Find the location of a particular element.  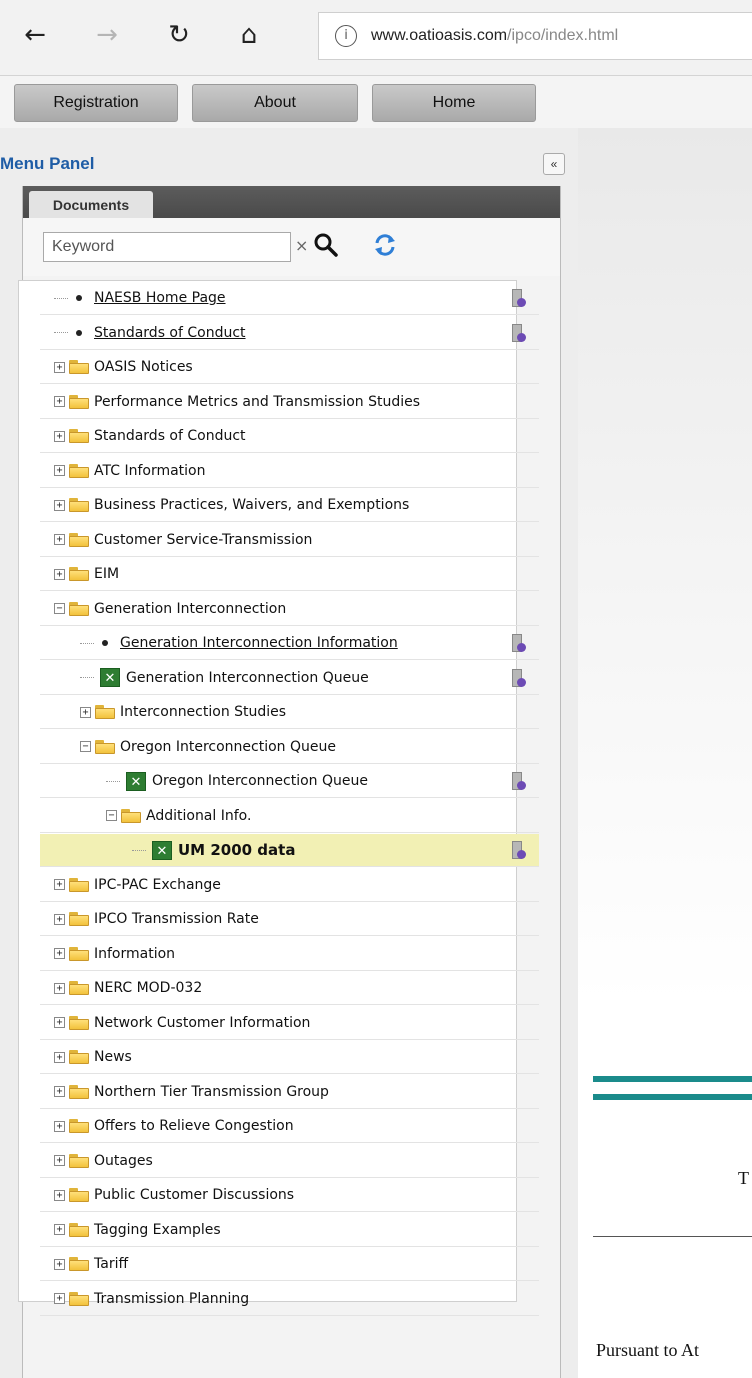

collapse-panel-button: « is located at coordinates (554, 164).